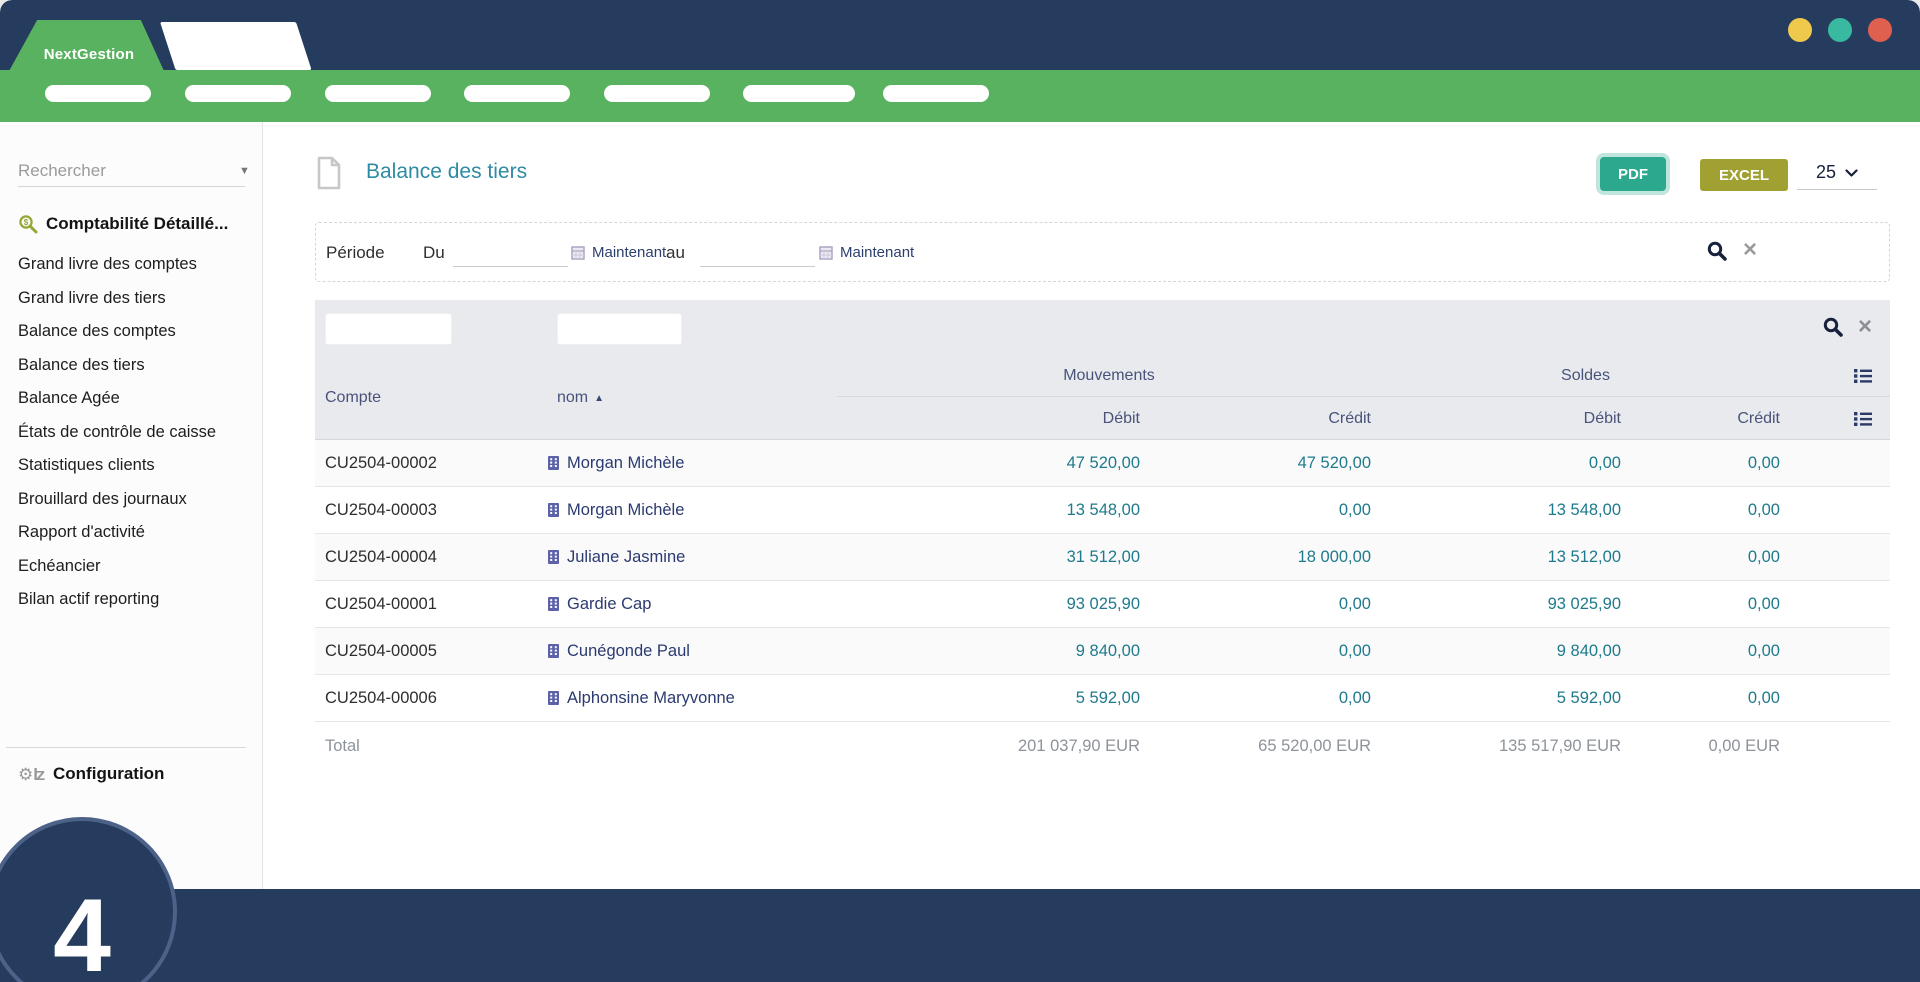  What do you see at coordinates (1880, 30) in the screenshot?
I see `window-dot-red` at bounding box center [1880, 30].